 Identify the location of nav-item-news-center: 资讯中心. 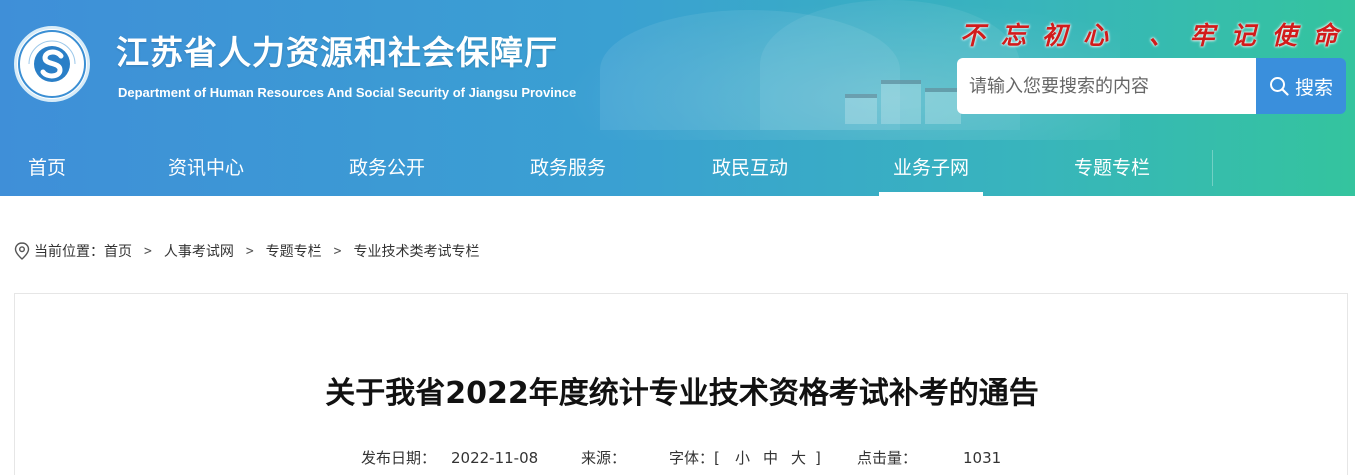
(206, 168).